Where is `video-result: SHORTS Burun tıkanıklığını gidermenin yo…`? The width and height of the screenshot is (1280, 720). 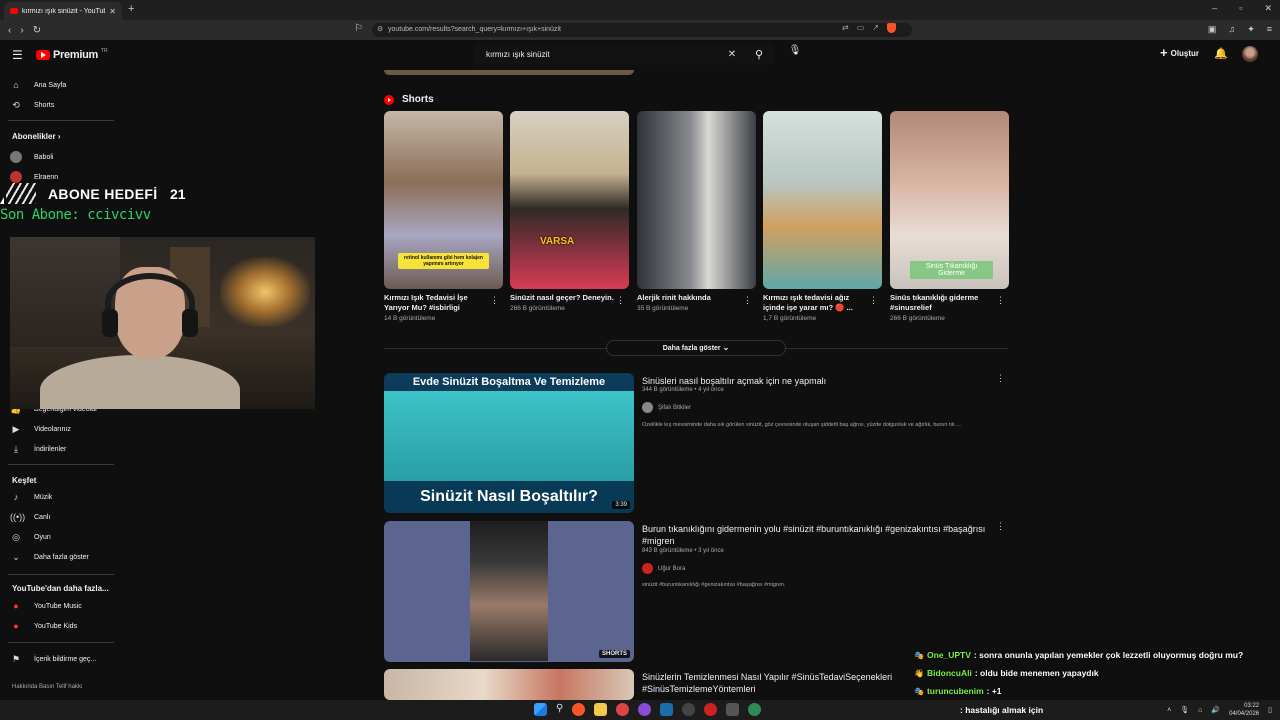
video-result: SHORTS Burun tıkanıklığını gidermenin yo… is located at coordinates (696, 591).